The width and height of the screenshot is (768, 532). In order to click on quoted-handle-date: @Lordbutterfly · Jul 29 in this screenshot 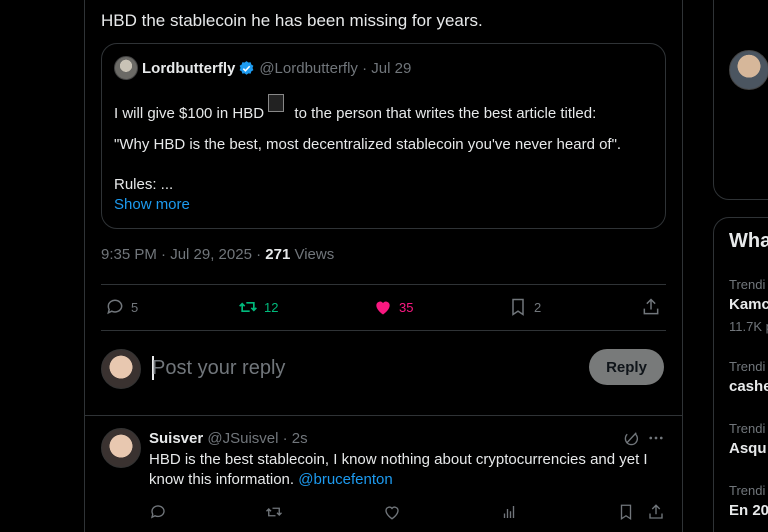, I will do `click(335, 68)`.